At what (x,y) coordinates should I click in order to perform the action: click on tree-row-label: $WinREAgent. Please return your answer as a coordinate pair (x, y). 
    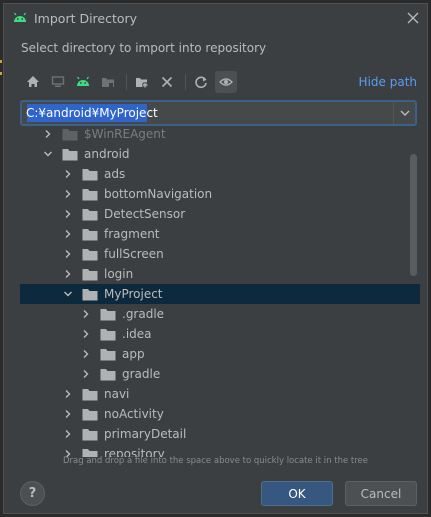
    Looking at the image, I should click on (125, 134).